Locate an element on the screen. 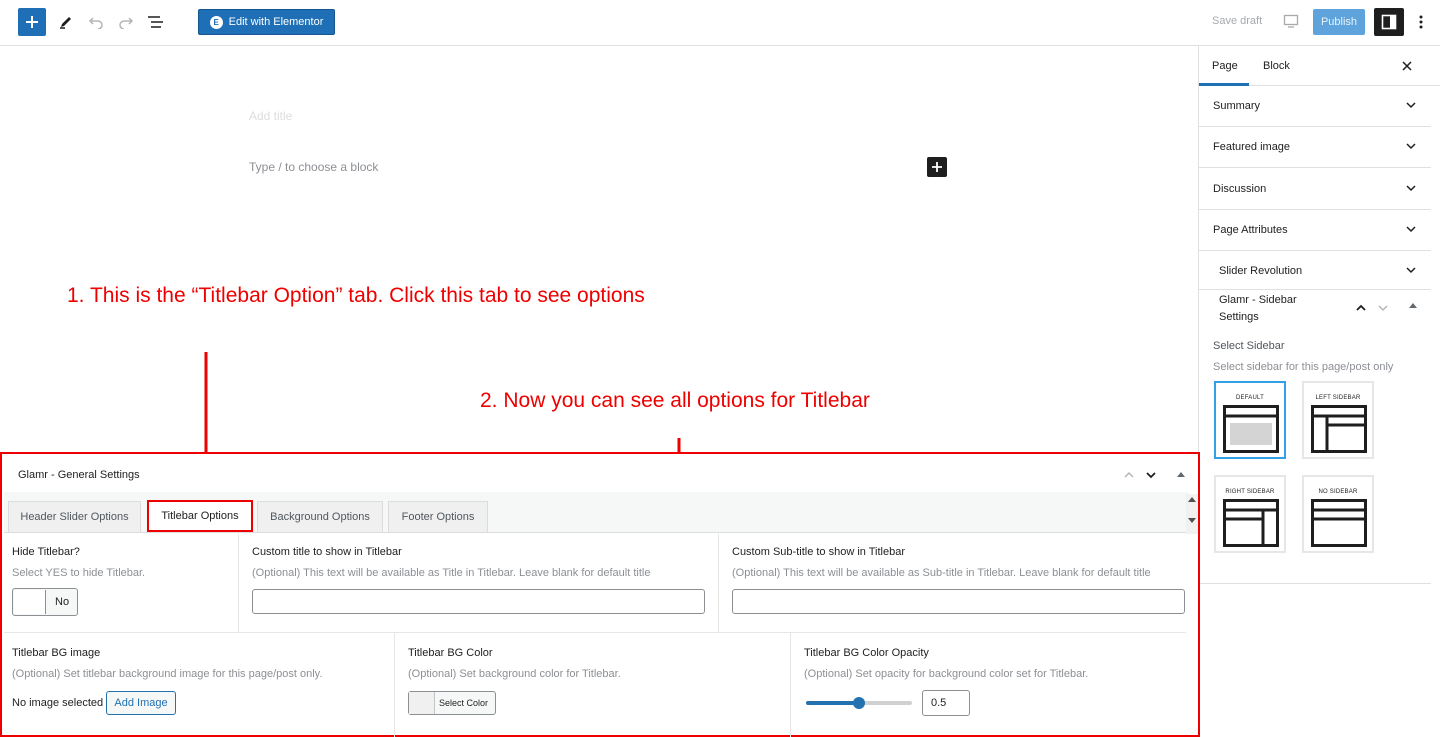  tab-label: Footer Options is located at coordinates (438, 517).